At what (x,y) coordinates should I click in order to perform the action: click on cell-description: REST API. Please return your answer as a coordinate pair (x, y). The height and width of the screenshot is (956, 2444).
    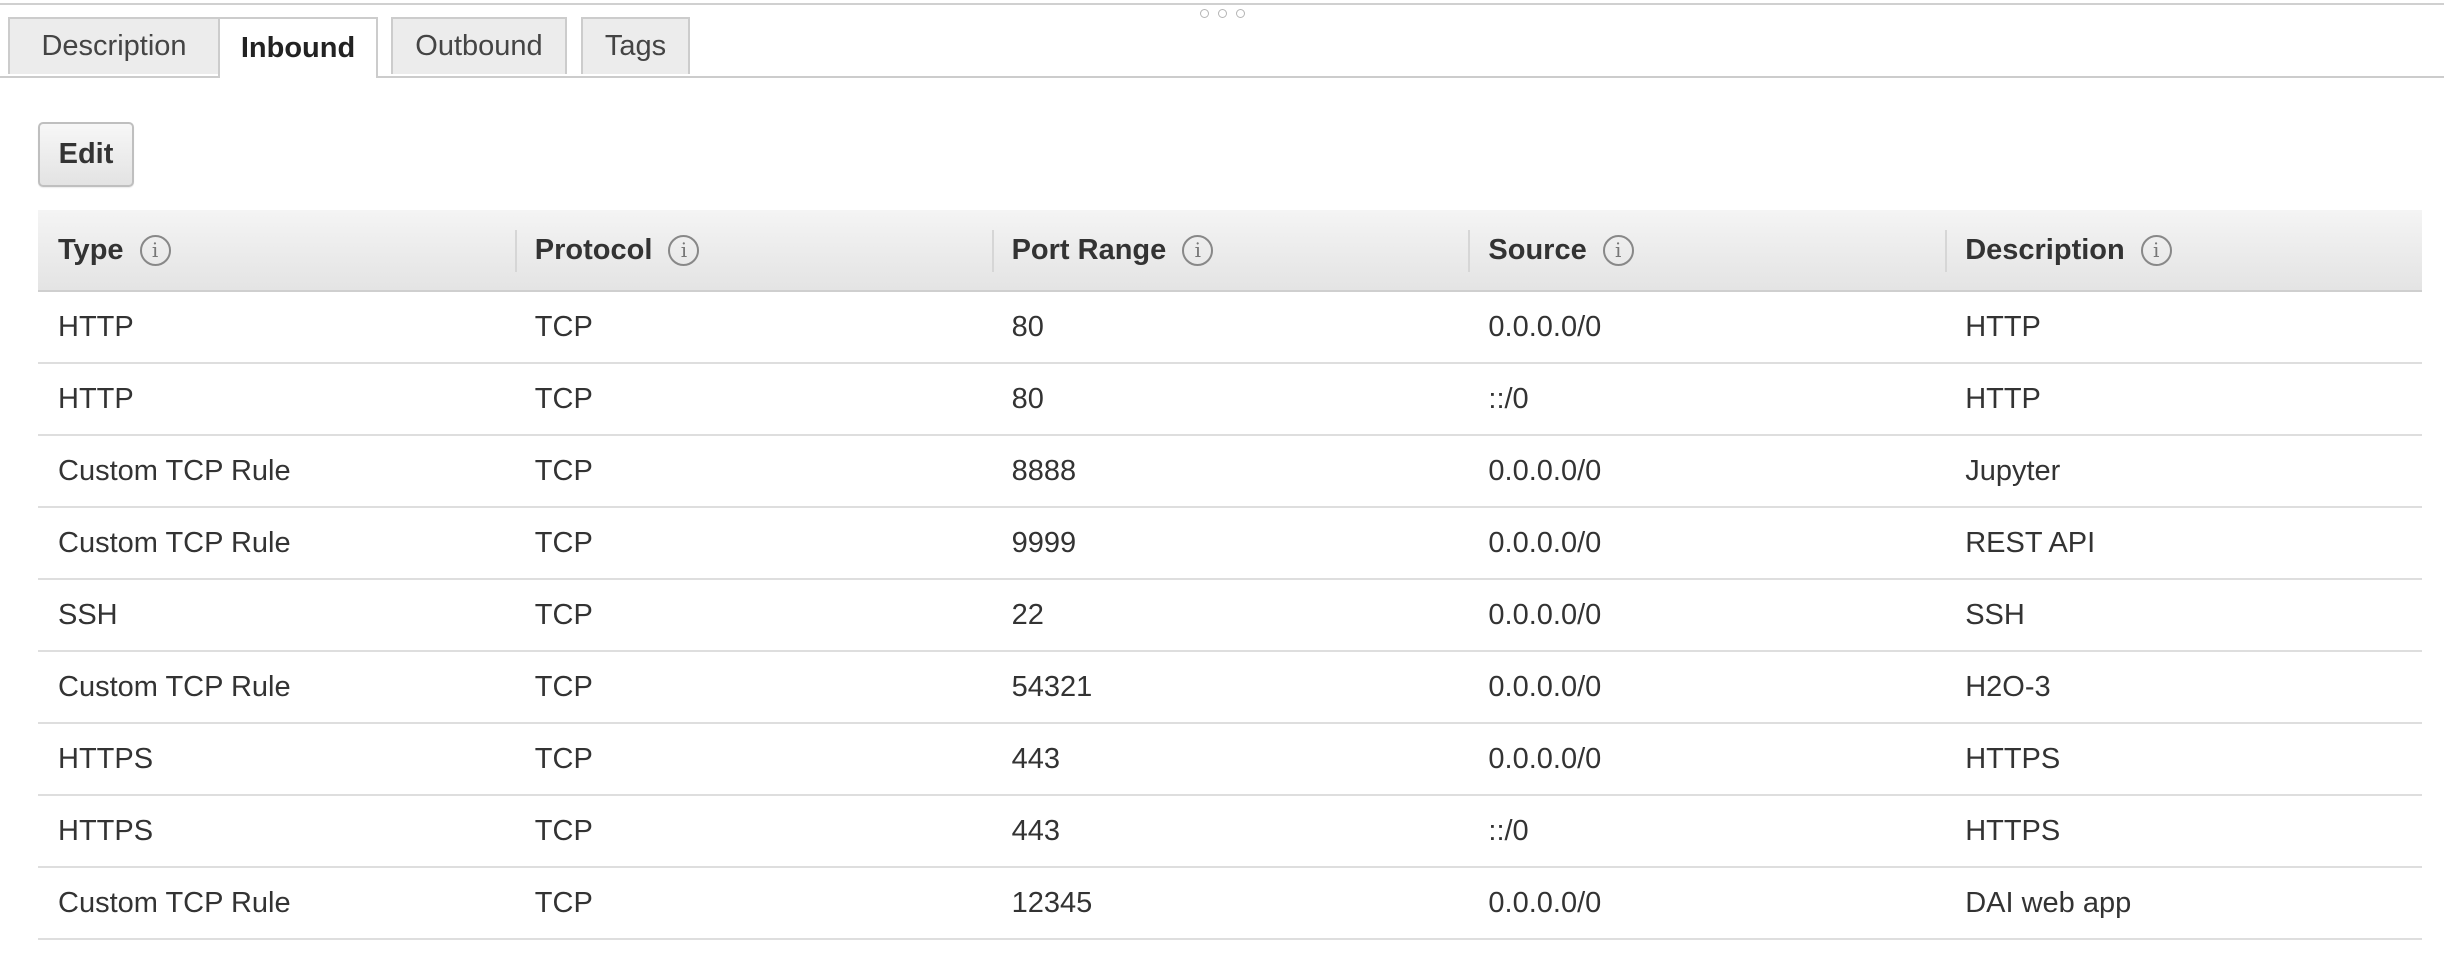
    Looking at the image, I should click on (2030, 542).